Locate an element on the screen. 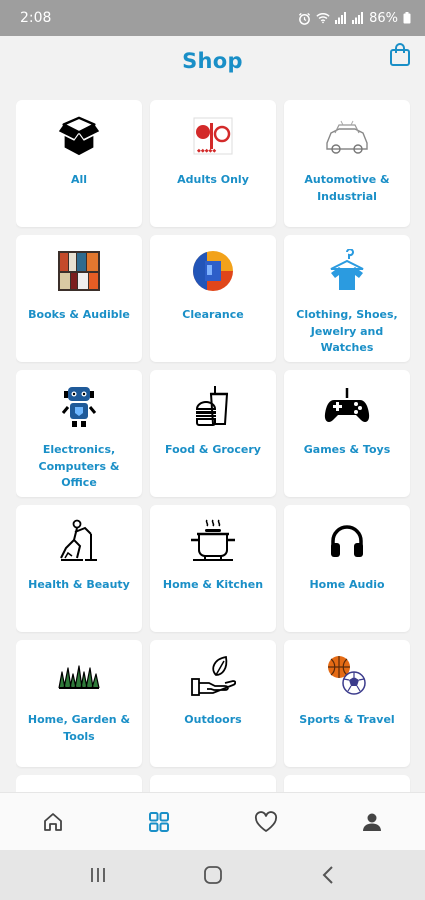 Image resolution: width=425 pixels, height=900 pixels. back-chevron-icon is located at coordinates (327, 875).